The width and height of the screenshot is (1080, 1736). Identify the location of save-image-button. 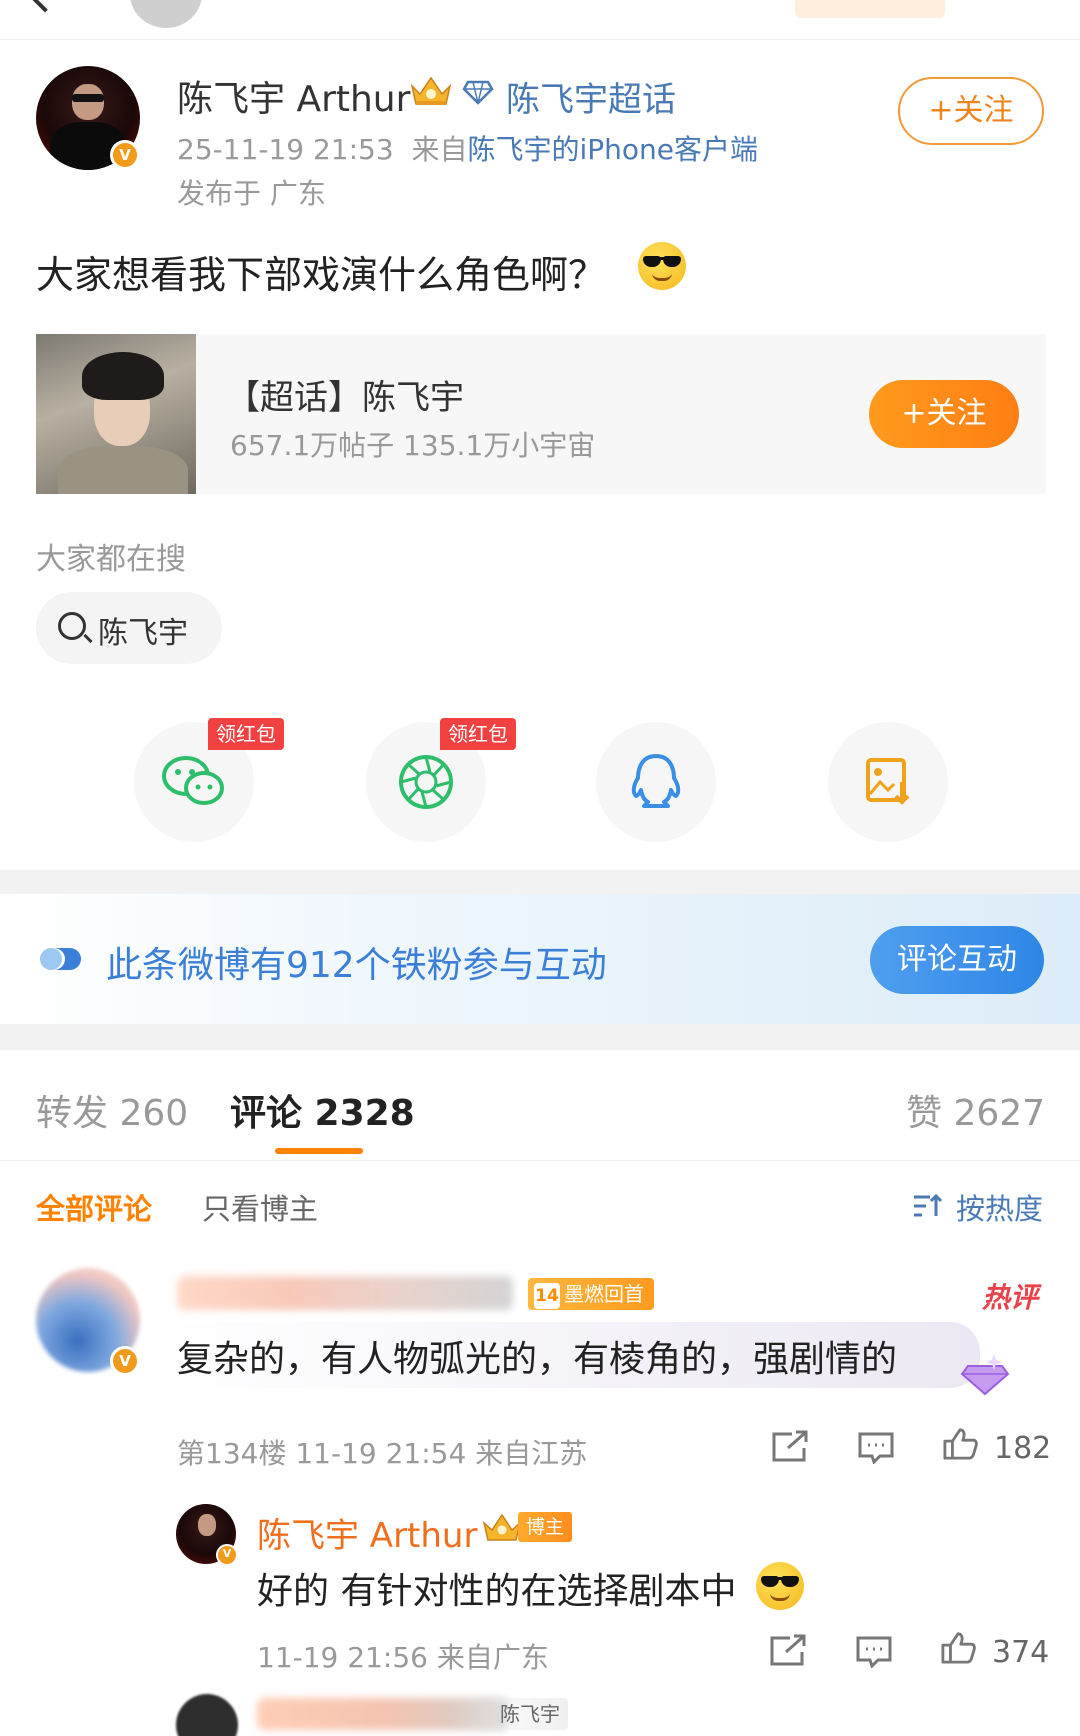
(888, 782).